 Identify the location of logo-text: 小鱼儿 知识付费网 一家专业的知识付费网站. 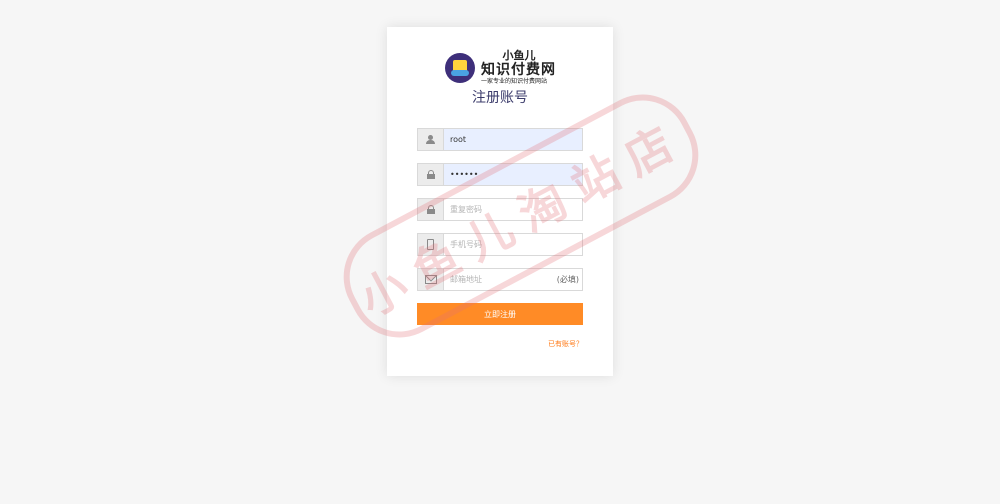
(519, 68).